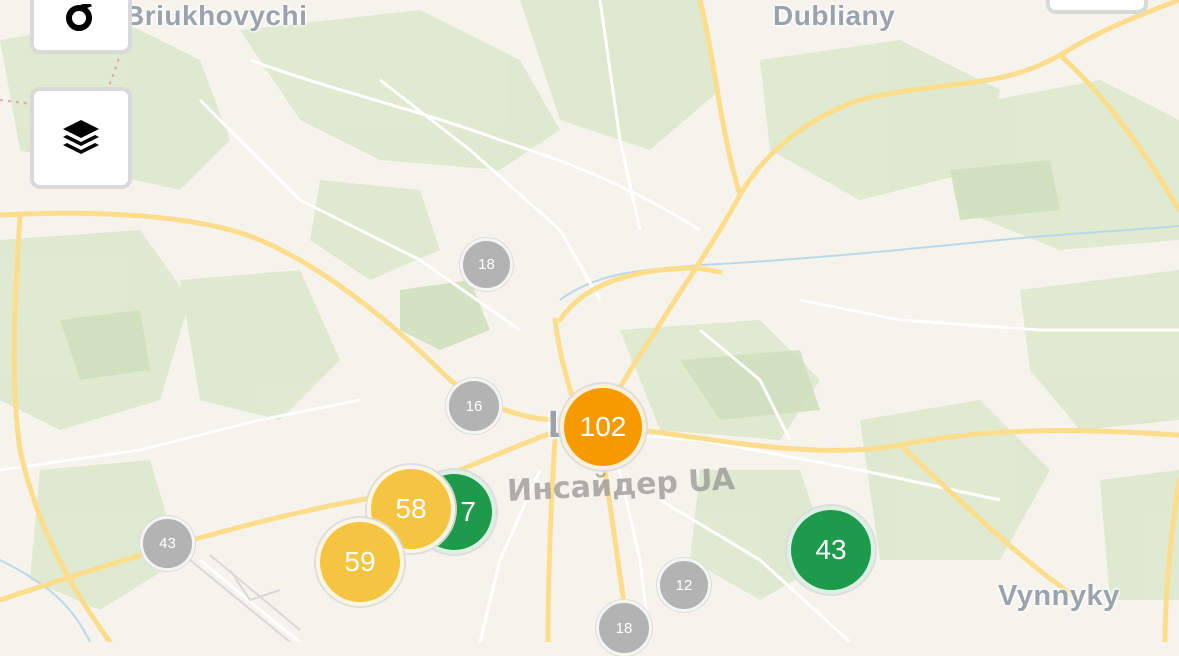 This screenshot has width=1179, height=656. I want to click on aqi-station-marker: 43, so click(831, 550).